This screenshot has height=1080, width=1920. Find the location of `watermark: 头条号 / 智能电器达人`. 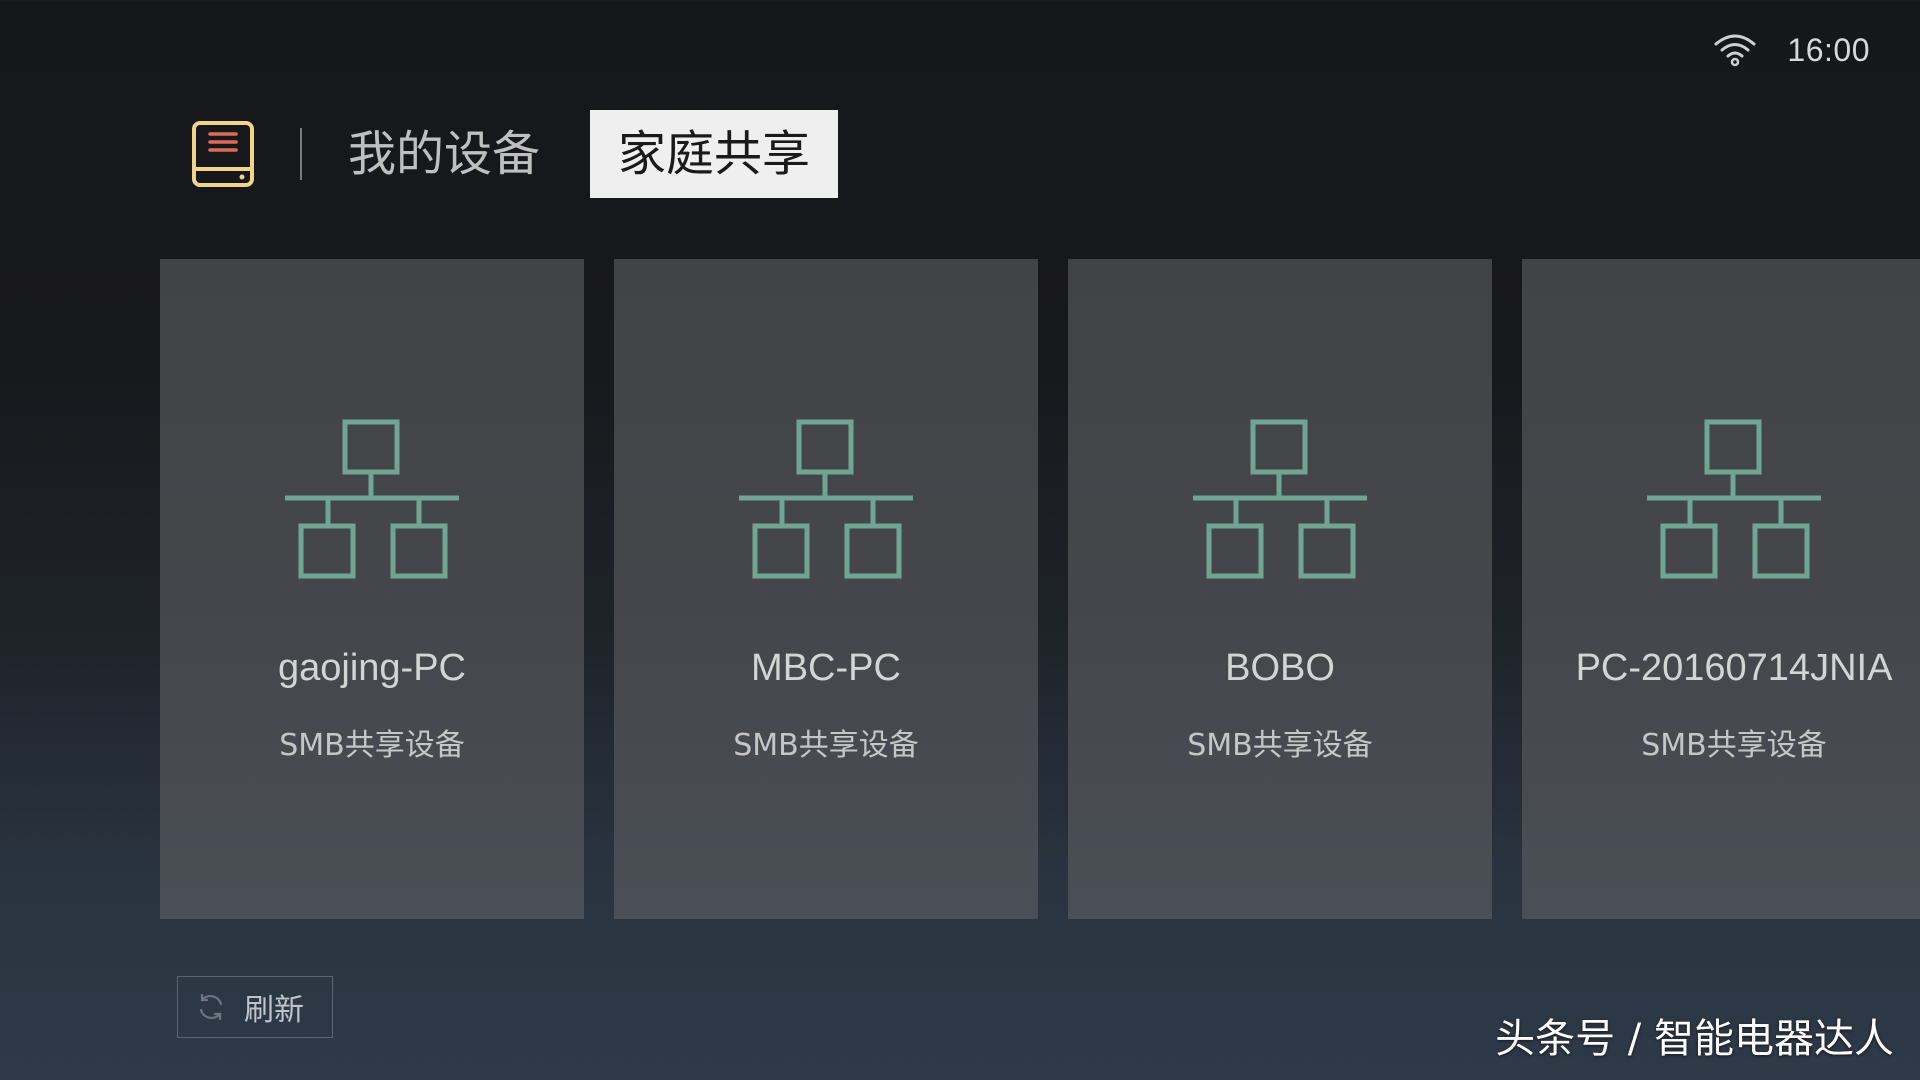

watermark: 头条号 / 智能电器达人 is located at coordinates (1694, 1039).